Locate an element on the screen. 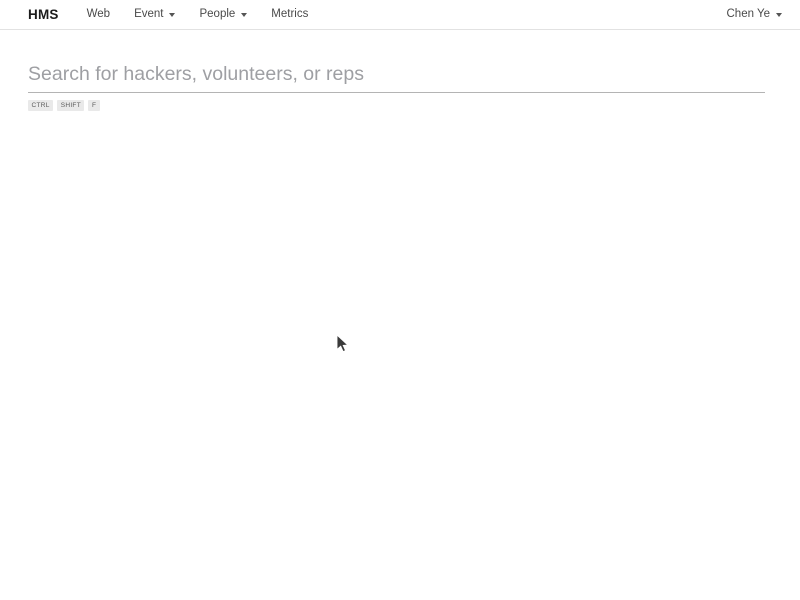  nav-right-group: Chen Ye is located at coordinates (754, 14).